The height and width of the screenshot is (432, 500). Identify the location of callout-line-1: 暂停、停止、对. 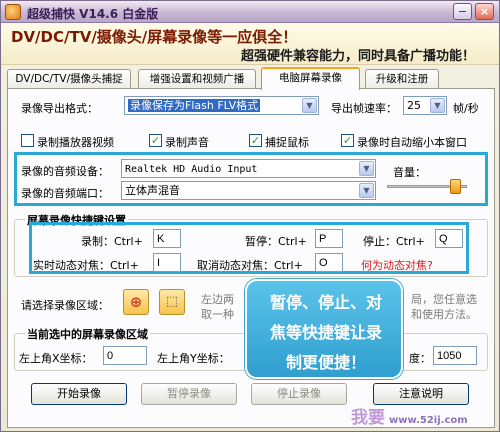
(325, 302).